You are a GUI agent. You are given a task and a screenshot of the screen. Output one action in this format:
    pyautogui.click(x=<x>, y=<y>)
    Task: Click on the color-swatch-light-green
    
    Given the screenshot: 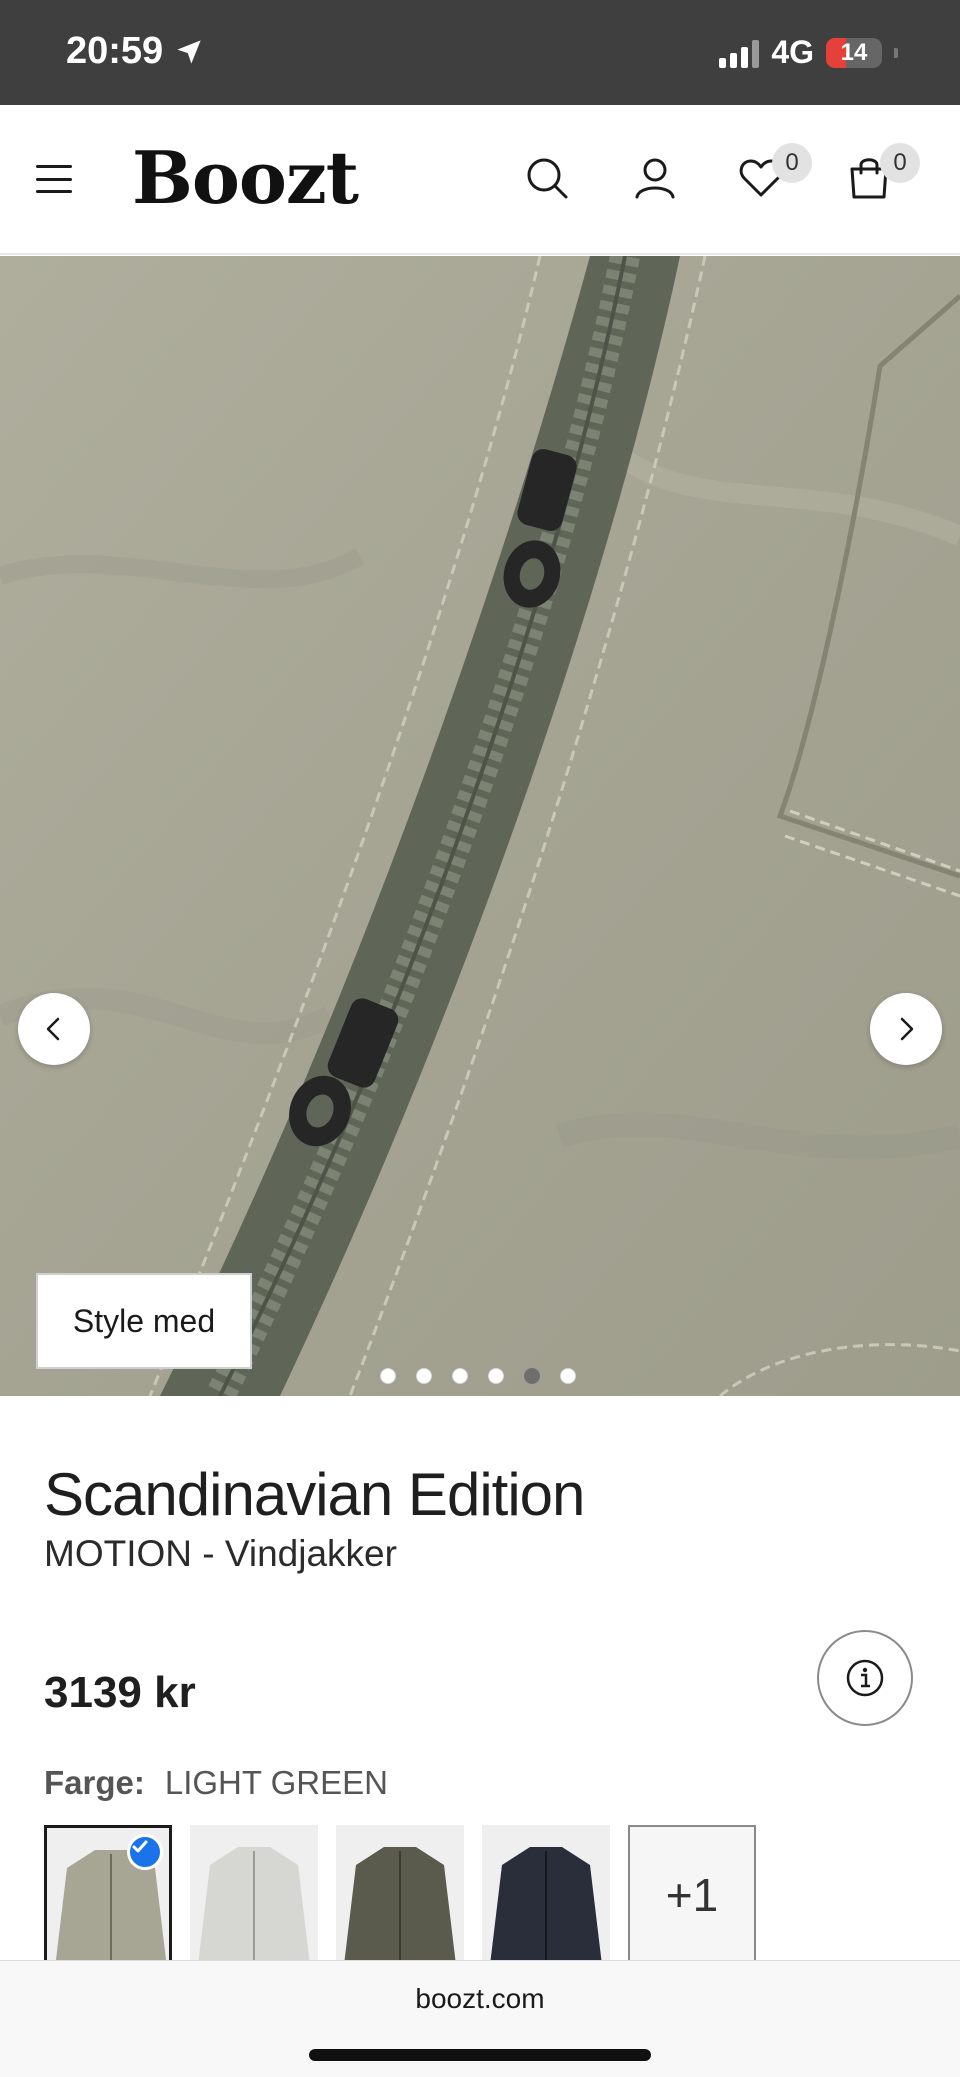 What is the action you would take?
    pyautogui.click(x=108, y=1895)
    